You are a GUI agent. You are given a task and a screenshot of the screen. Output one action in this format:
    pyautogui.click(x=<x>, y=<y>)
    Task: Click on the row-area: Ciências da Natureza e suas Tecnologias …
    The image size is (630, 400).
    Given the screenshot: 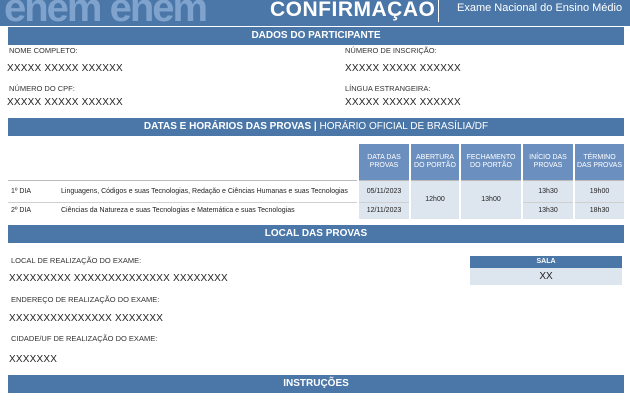 What is the action you would take?
    pyautogui.click(x=208, y=210)
    